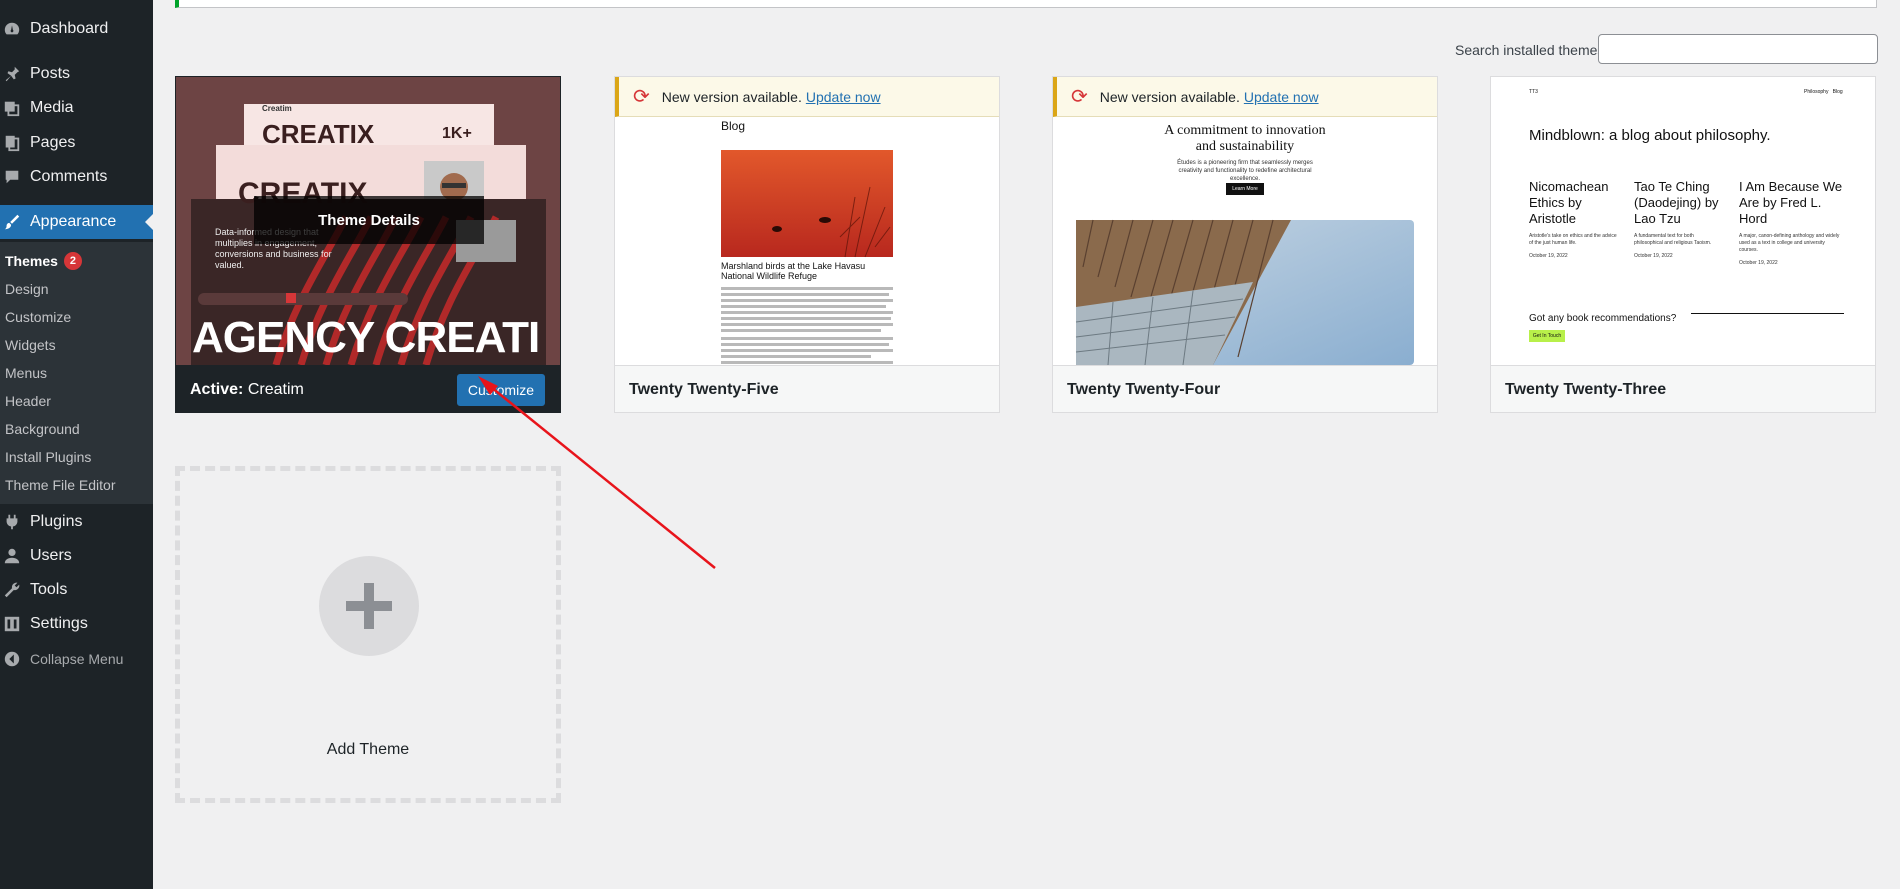 The width and height of the screenshot is (1900, 889). What do you see at coordinates (50, 73) in the screenshot?
I see `menu-label: Posts` at bounding box center [50, 73].